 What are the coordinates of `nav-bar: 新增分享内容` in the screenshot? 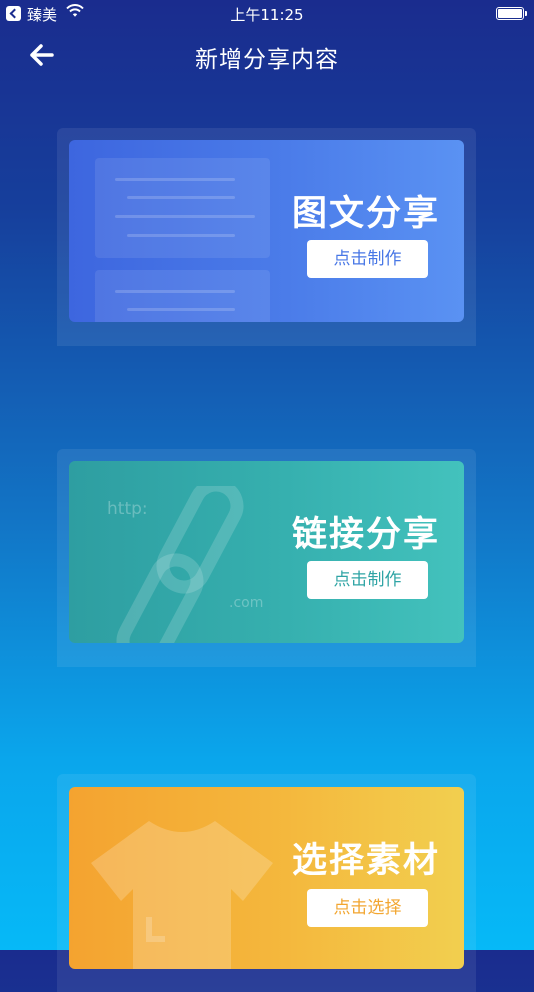 It's located at (267, 55).